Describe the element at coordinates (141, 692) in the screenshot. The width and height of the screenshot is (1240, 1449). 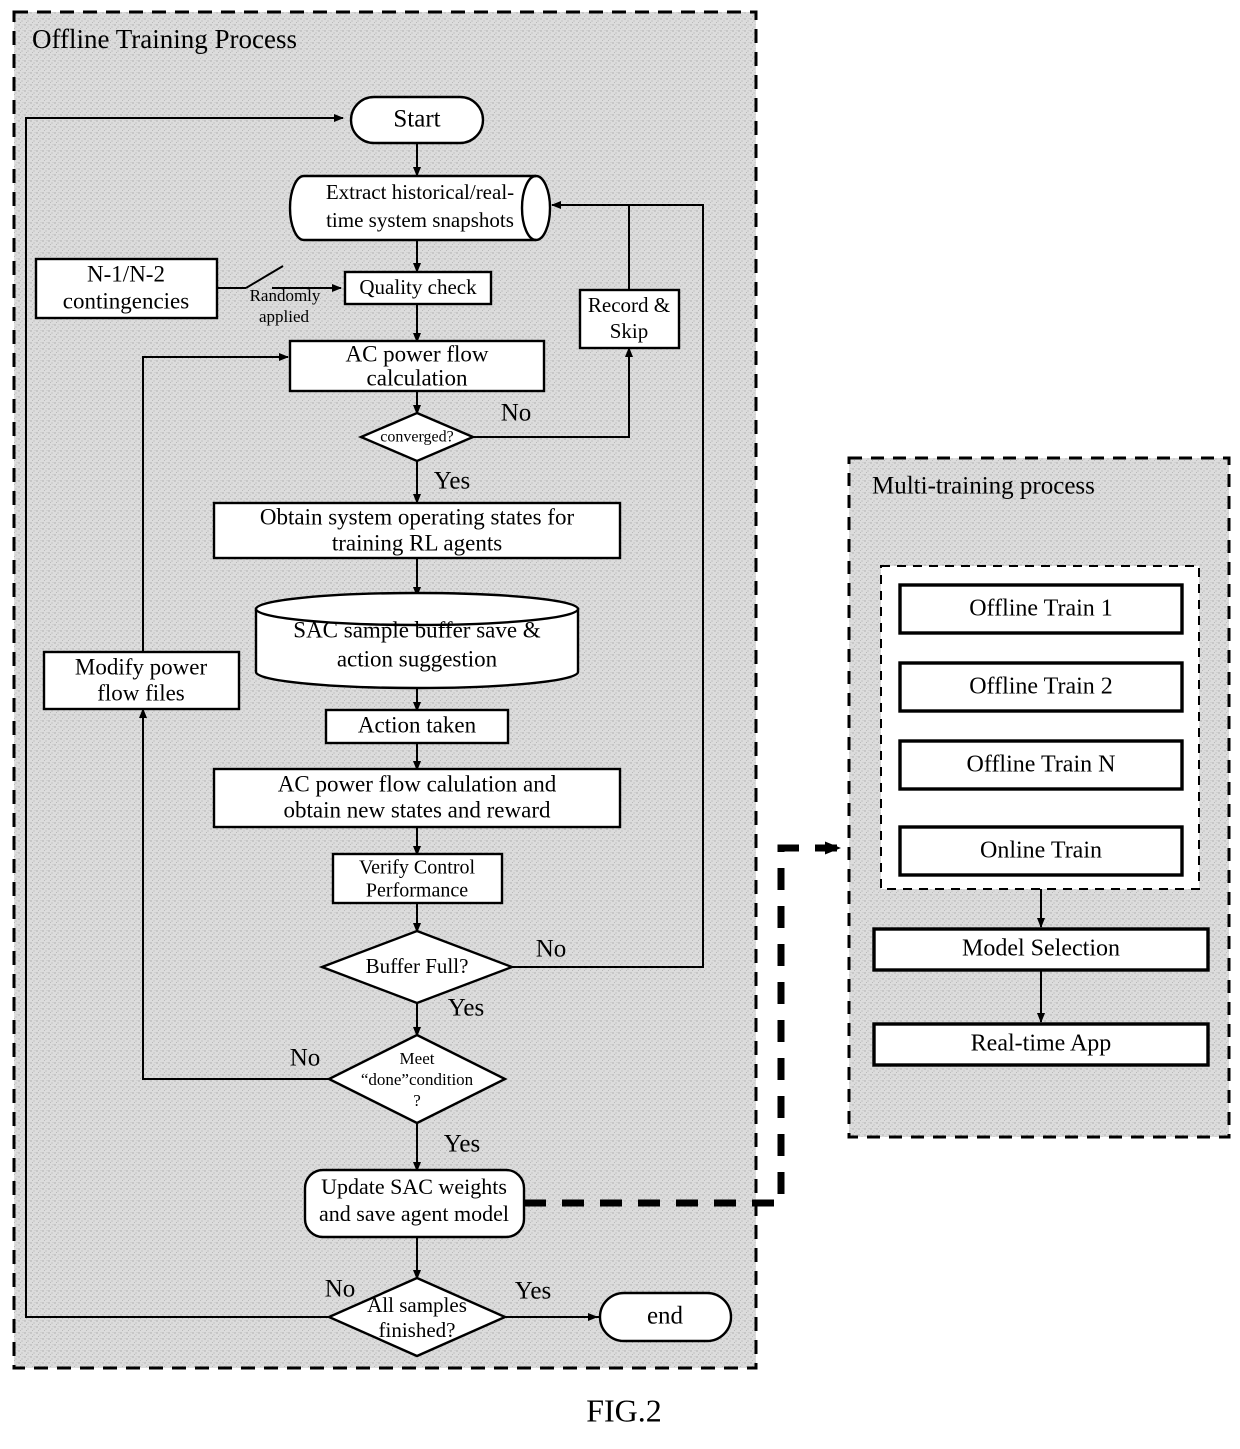
I see `modify-power-label-line2: flow files` at that location.